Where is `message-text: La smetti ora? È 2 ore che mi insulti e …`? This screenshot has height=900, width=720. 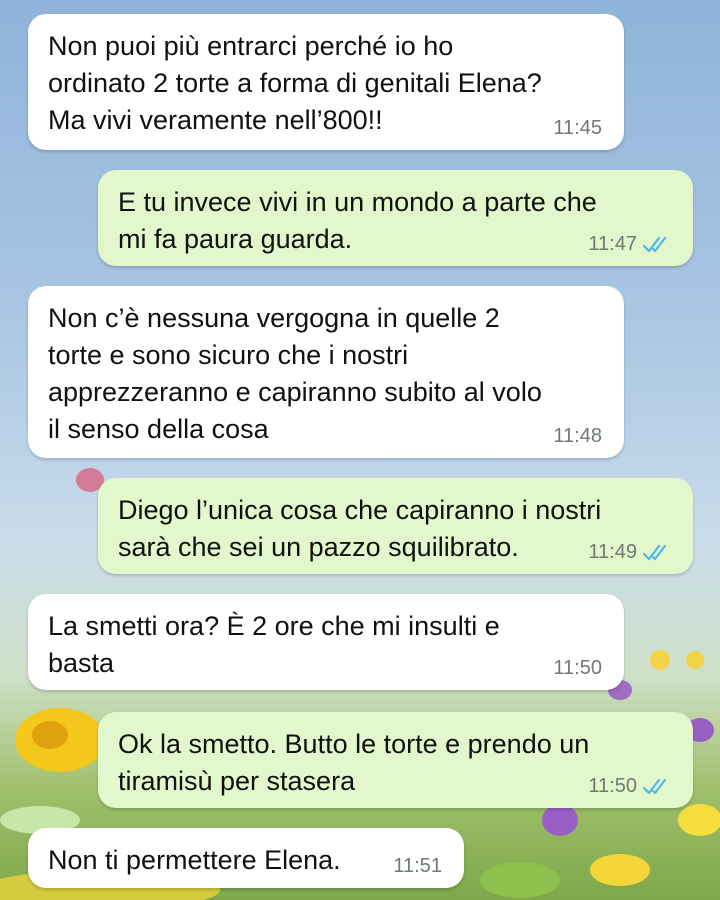 message-text: La smetti ora? È 2 ore che mi insulti e … is located at coordinates (274, 644).